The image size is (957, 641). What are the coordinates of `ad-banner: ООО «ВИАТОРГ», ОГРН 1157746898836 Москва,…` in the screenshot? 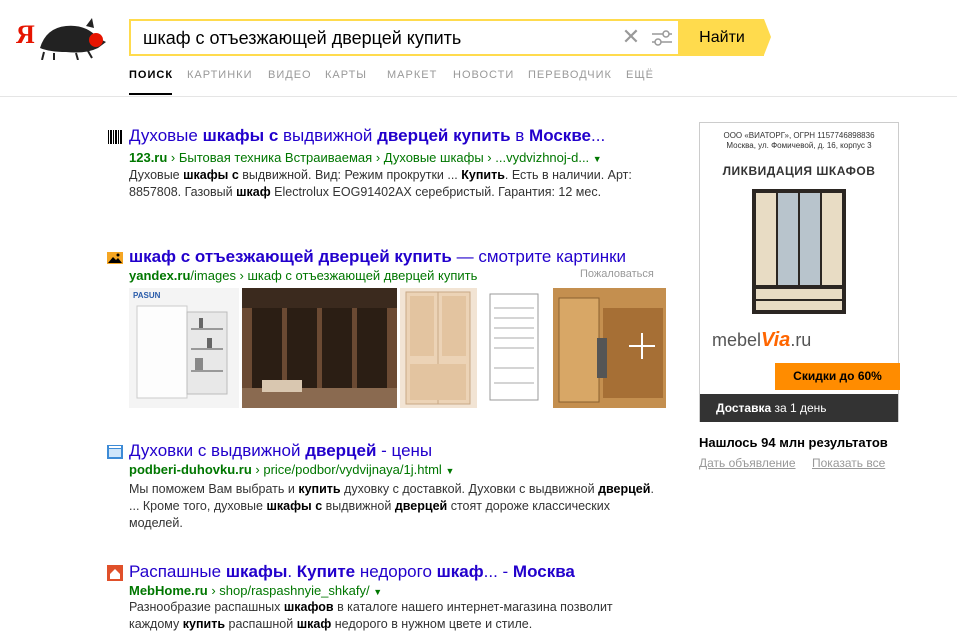 It's located at (799, 272).